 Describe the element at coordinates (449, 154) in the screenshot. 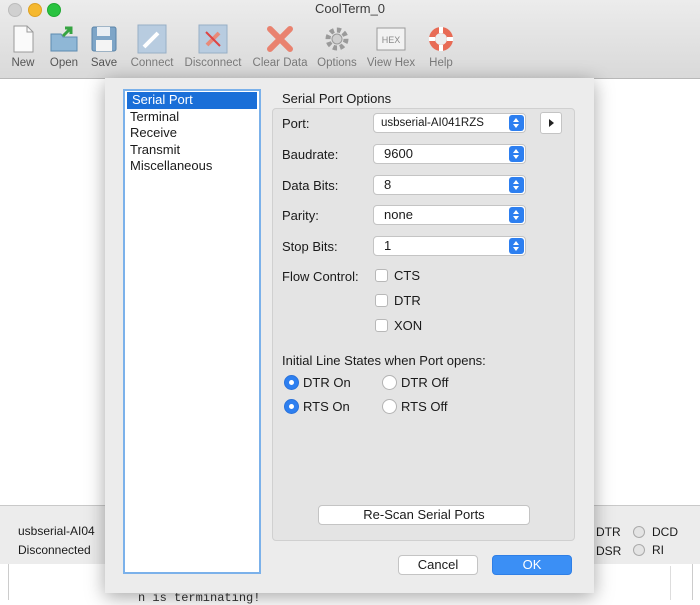

I see `baudrate-select: 9600` at that location.